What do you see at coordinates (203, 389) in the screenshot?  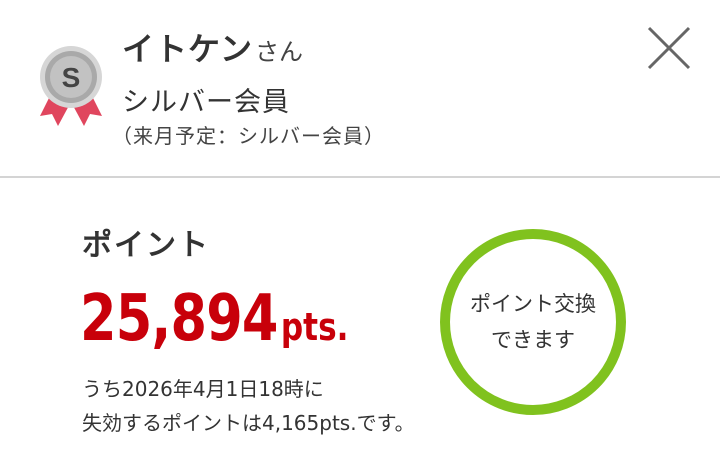 I see `expire-line-1: うち2026年4月1日18時に` at bounding box center [203, 389].